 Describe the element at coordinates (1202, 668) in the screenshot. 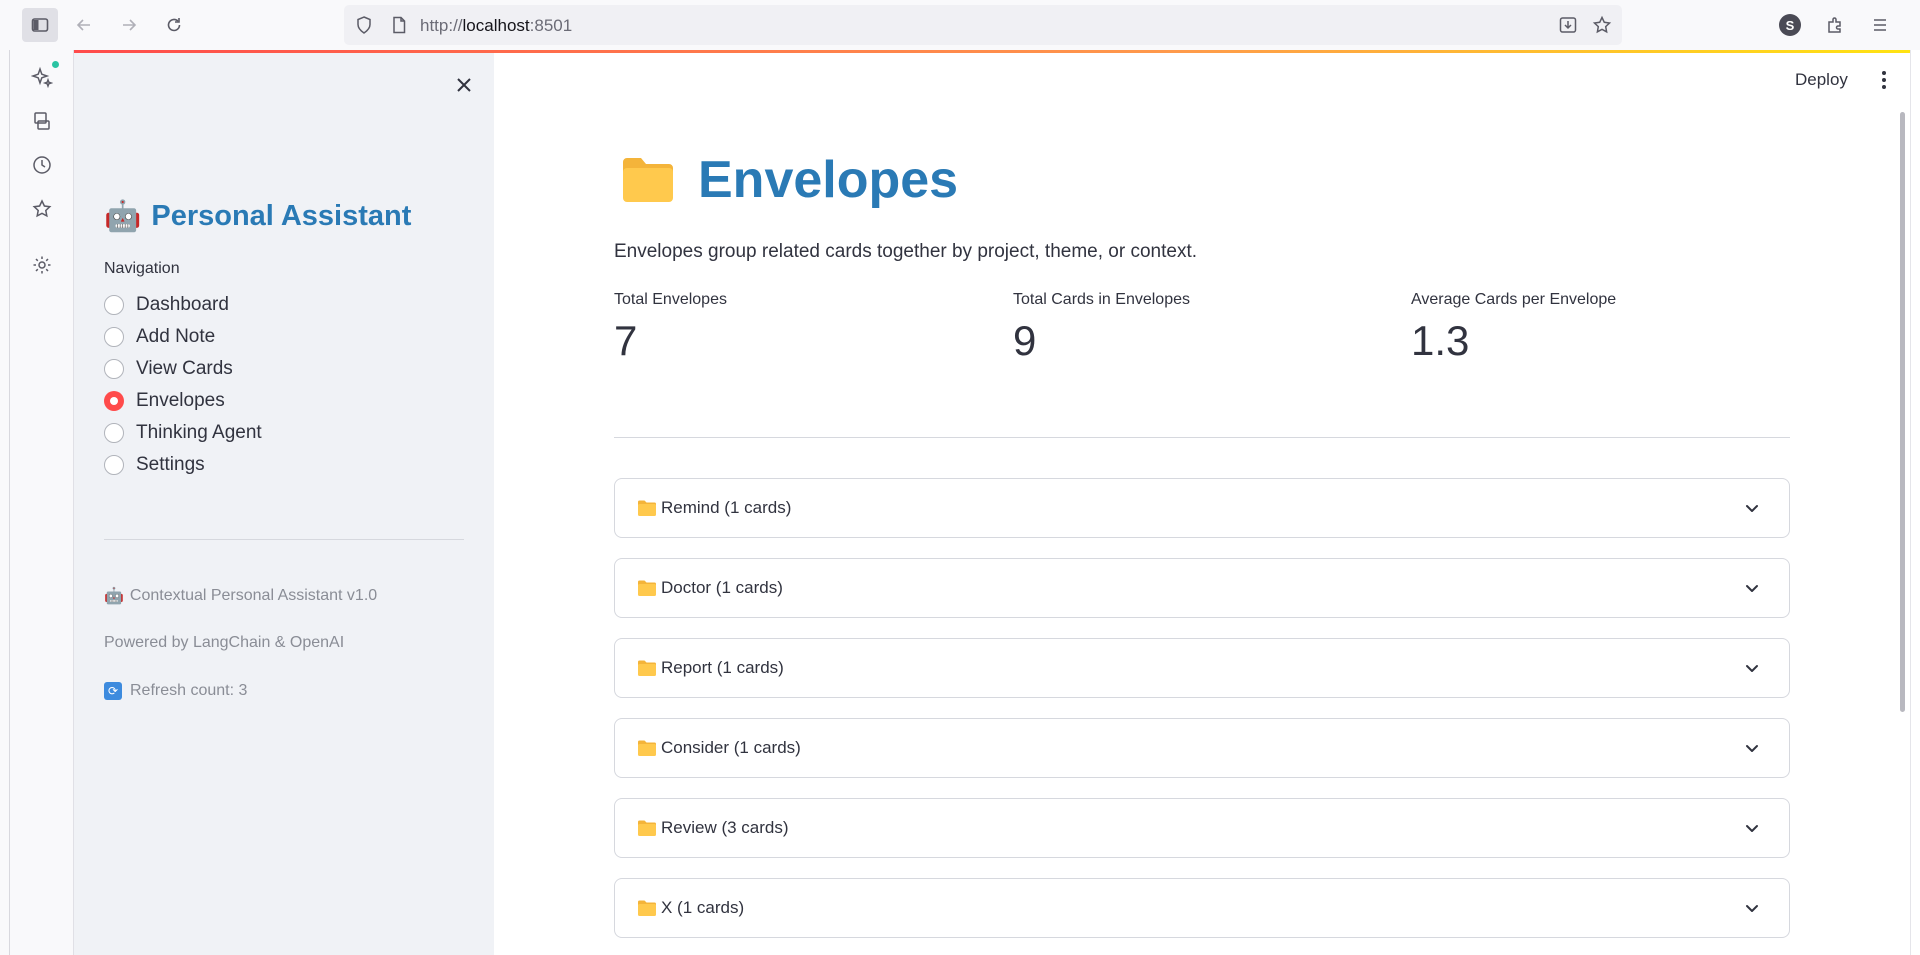

I see `envelope-expander: Report (1 cards)` at that location.